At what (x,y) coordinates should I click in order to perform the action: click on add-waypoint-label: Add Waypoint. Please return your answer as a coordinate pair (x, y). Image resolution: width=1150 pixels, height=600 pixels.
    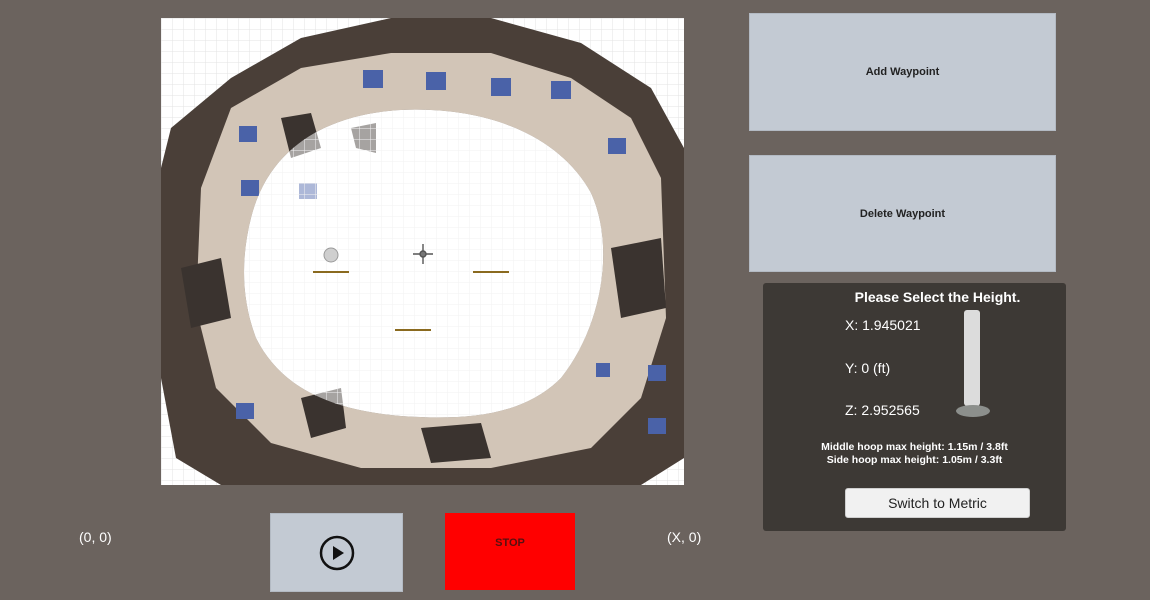
    Looking at the image, I should click on (902, 72).